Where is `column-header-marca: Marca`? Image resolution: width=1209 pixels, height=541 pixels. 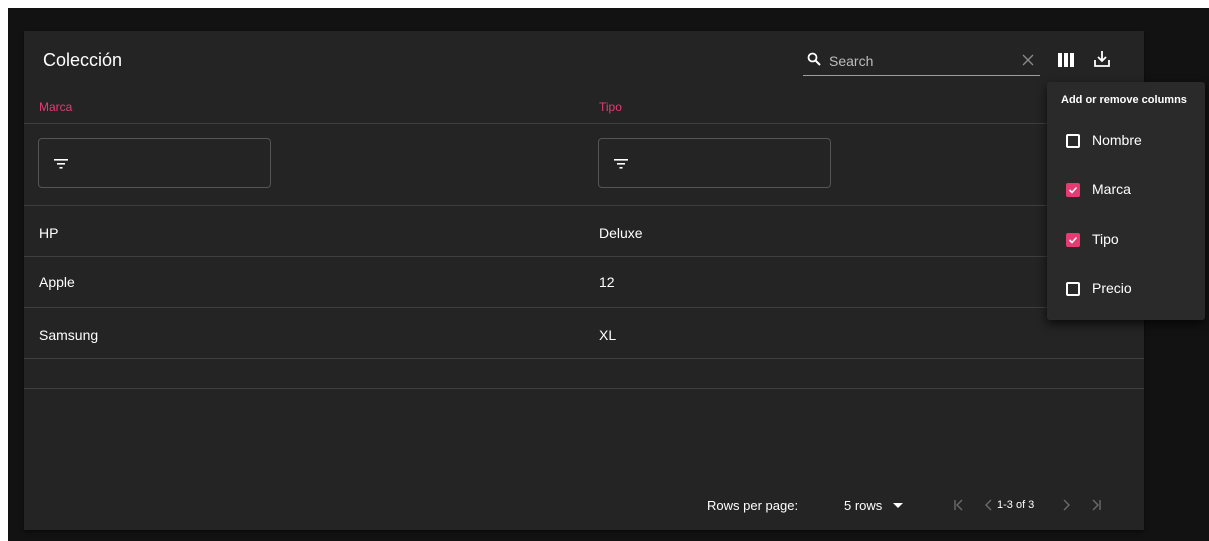
column-header-marca: Marca is located at coordinates (55, 107).